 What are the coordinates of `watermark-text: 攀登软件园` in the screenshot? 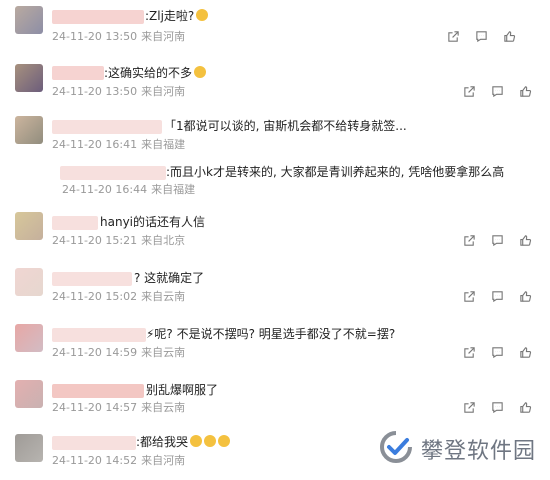 It's located at (478, 451).